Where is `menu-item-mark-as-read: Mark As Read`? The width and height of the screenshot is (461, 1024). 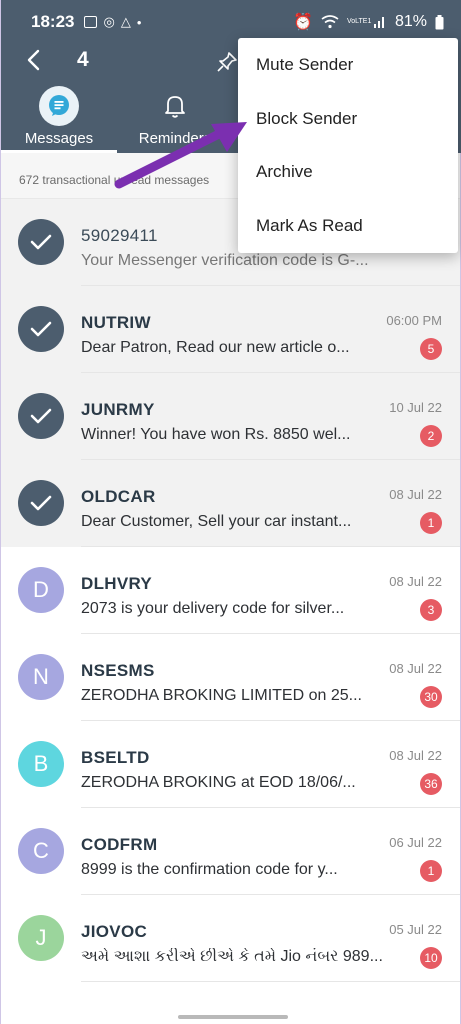
menu-item-mark-as-read: Mark As Read is located at coordinates (348, 226).